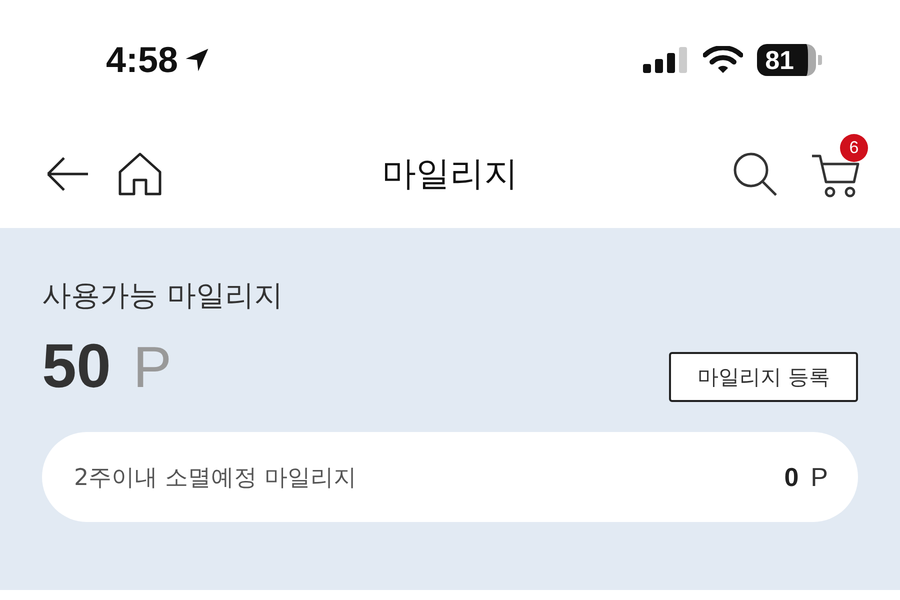 This screenshot has height=600, width=900. What do you see at coordinates (152, 367) in the screenshot?
I see `mileage-unit: P` at bounding box center [152, 367].